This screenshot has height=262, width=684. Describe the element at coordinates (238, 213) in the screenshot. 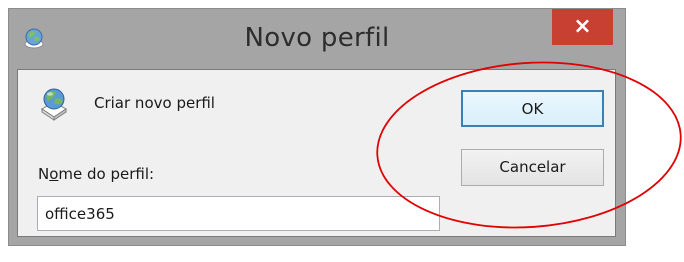

I see `profile-name-input` at that location.